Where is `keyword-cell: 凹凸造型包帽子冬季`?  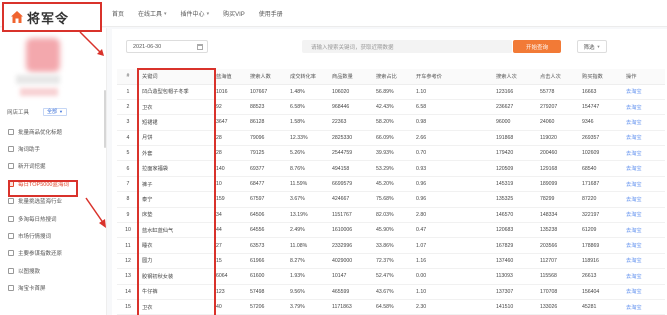 keyword-cell: 凹凸造型包帽子冬季 is located at coordinates (176, 92).